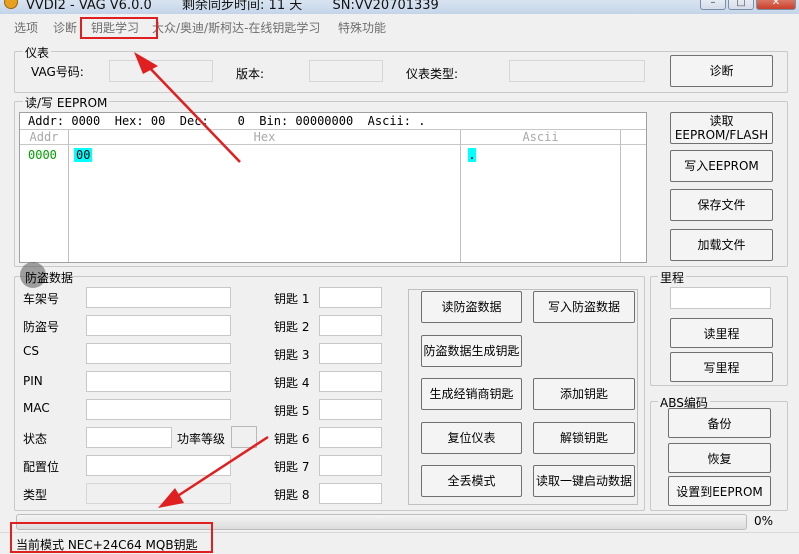 This screenshot has height=554, width=799. Describe the element at coordinates (250, 74) in the screenshot. I see `version-label: 版本:` at that location.